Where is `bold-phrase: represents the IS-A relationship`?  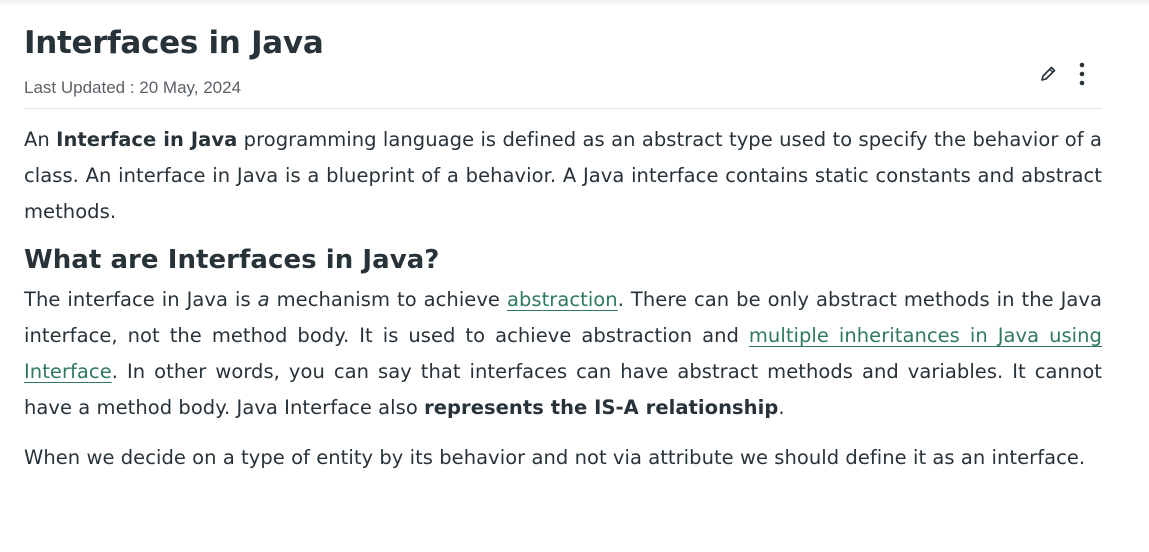 bold-phrase: represents the IS-A relationship is located at coordinates (601, 407).